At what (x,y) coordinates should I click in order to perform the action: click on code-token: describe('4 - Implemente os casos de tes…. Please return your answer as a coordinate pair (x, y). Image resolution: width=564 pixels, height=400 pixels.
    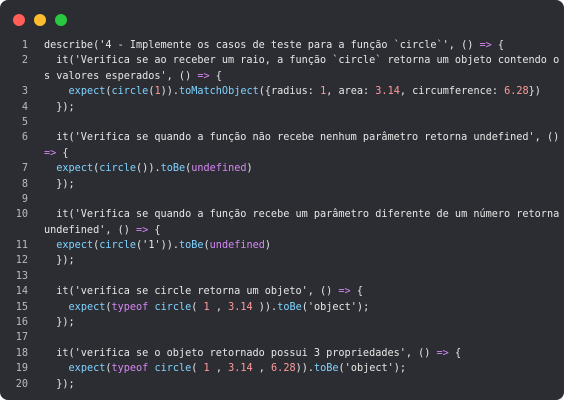
    Looking at the image, I should click on (262, 45).